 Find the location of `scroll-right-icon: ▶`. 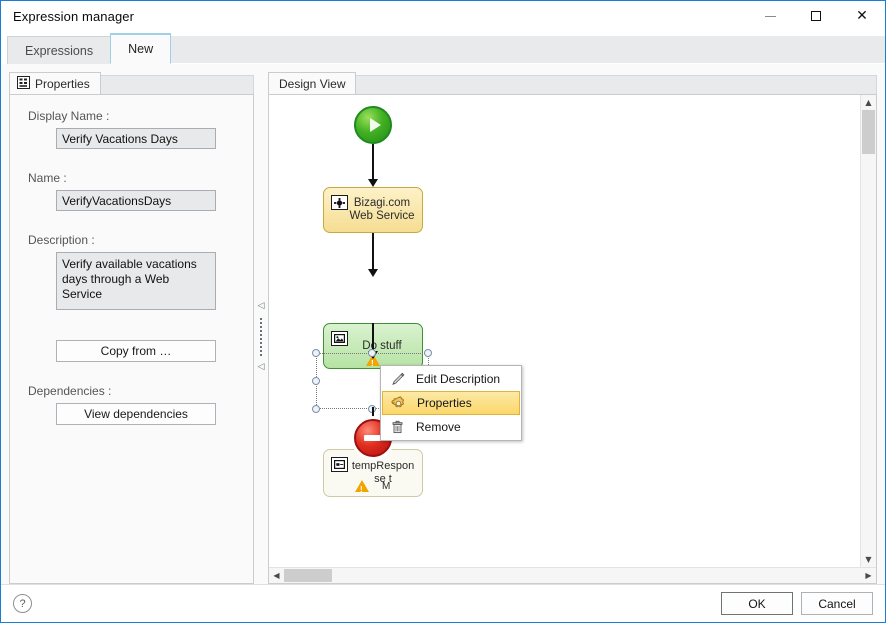

scroll-right-icon: ▶ is located at coordinates (868, 575).